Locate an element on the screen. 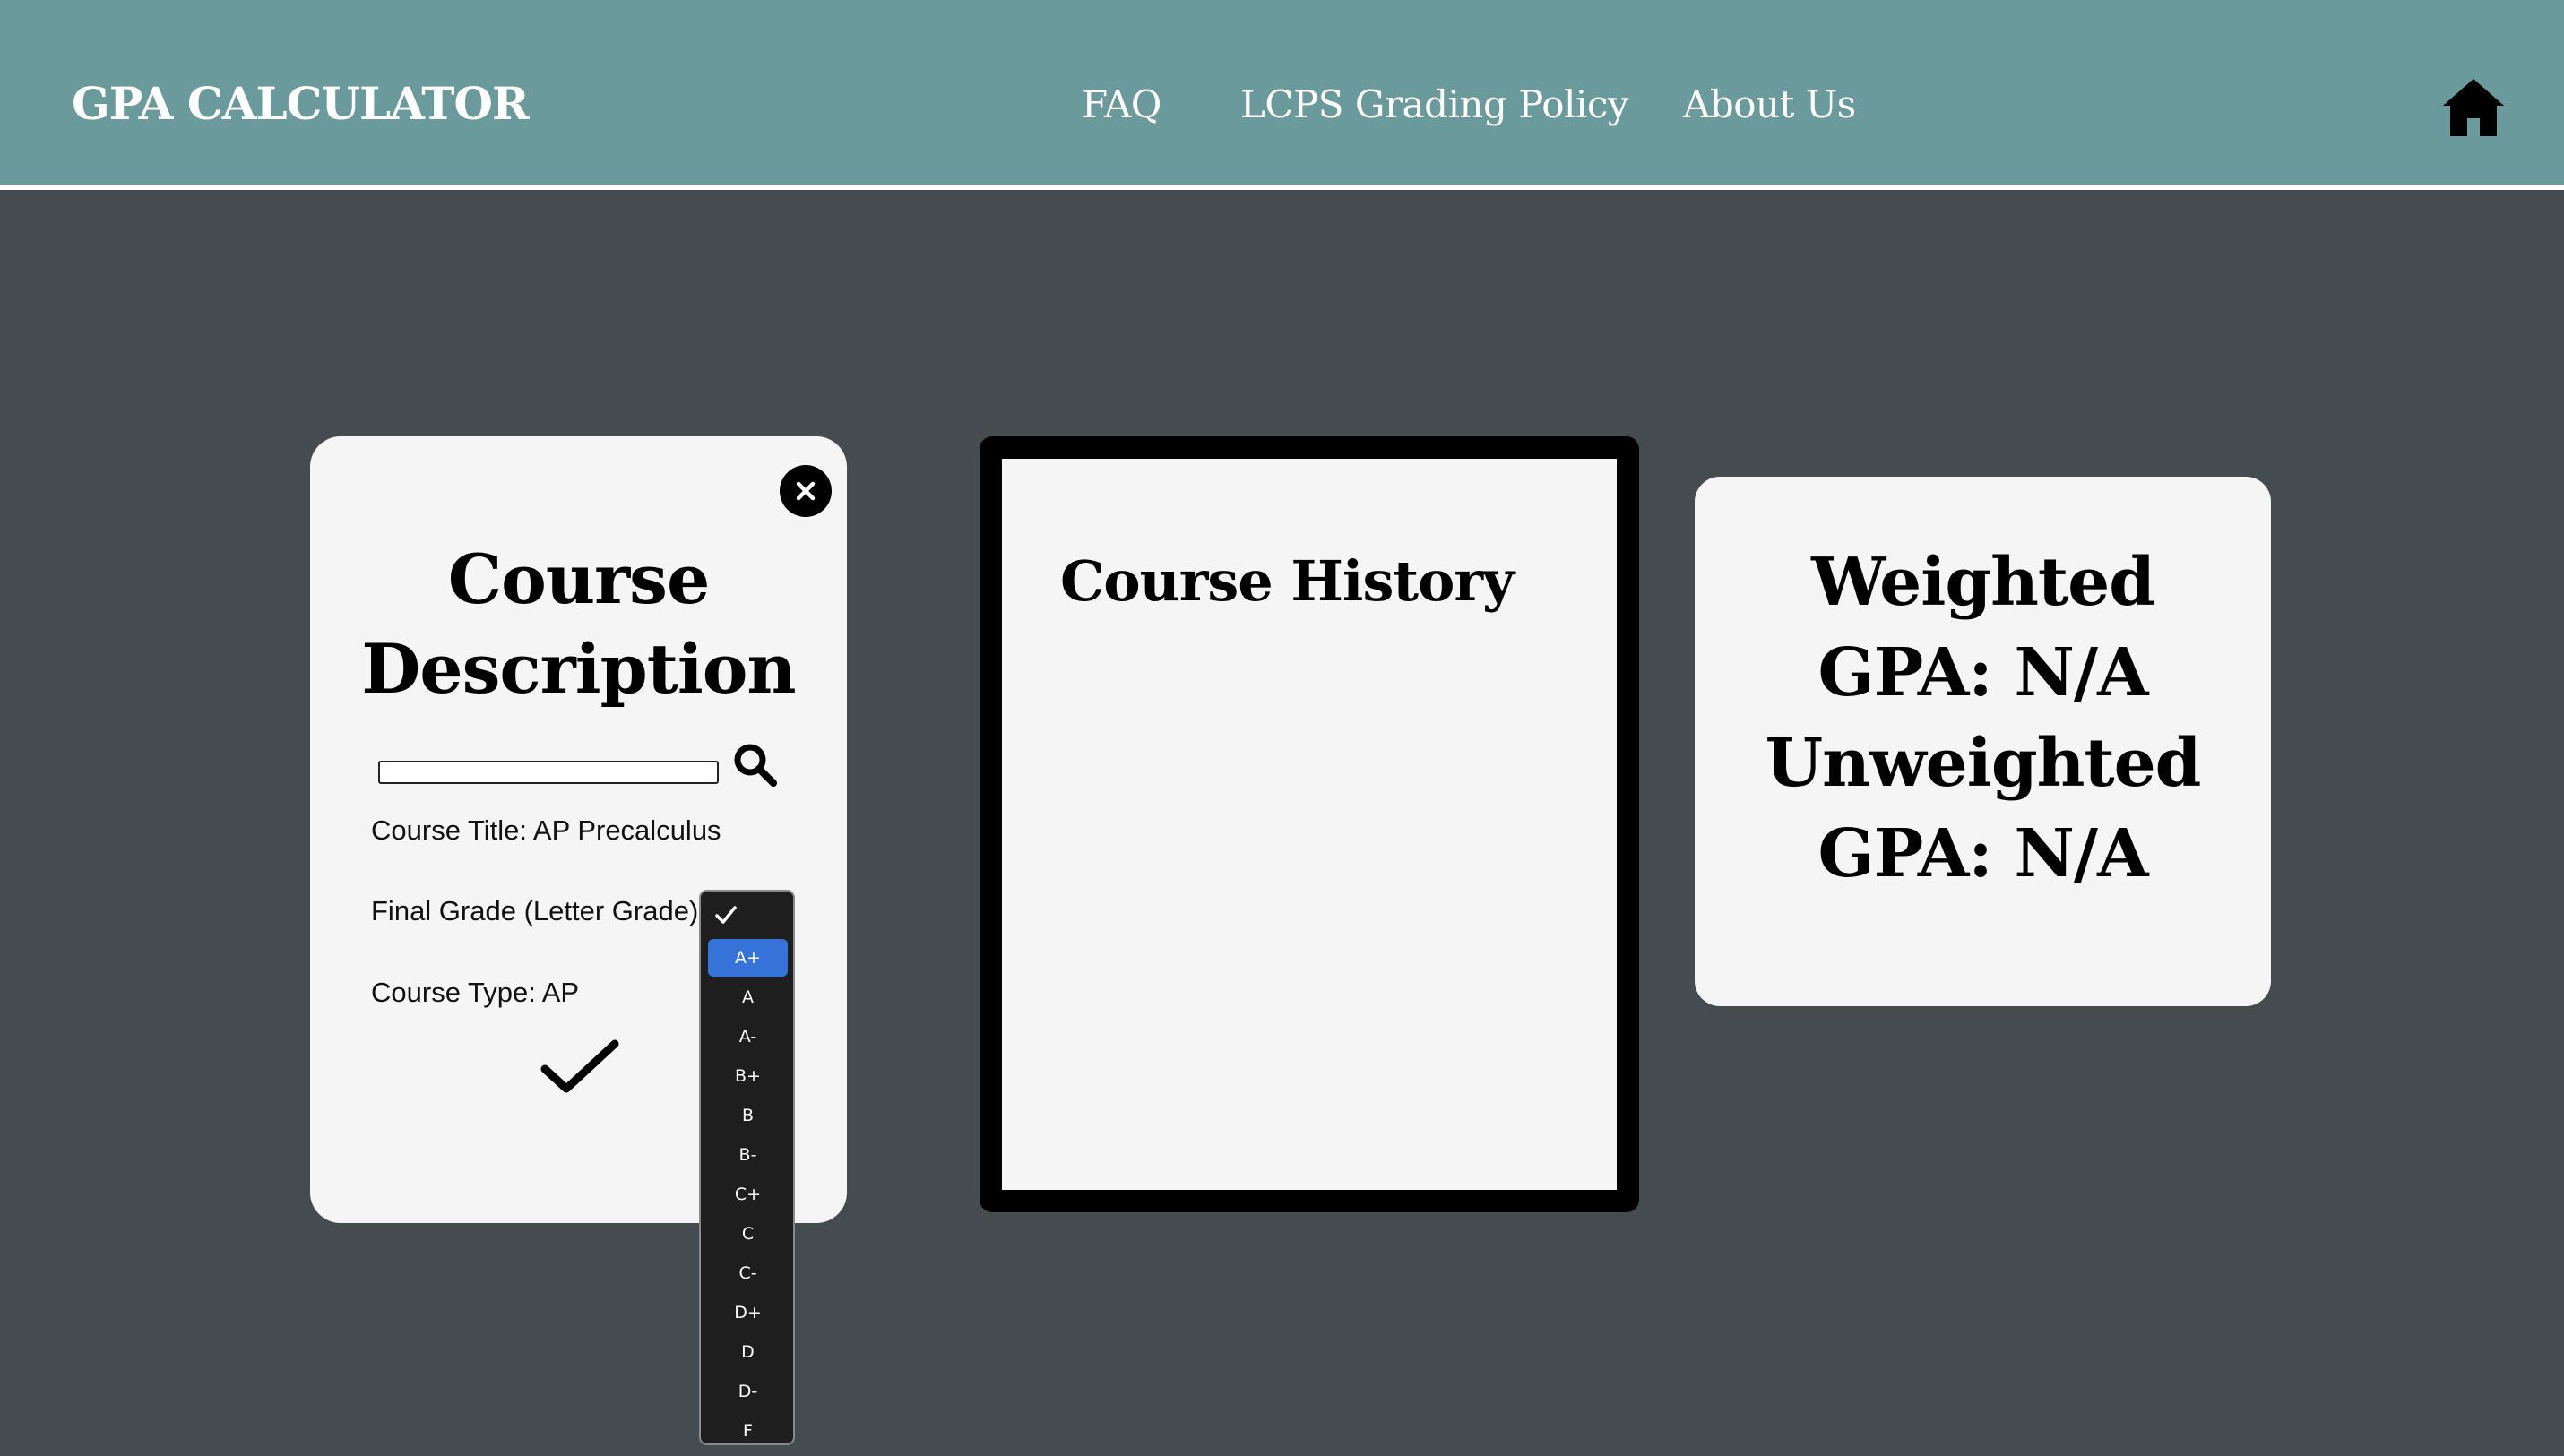  checkmark-icon is located at coordinates (580, 1068).